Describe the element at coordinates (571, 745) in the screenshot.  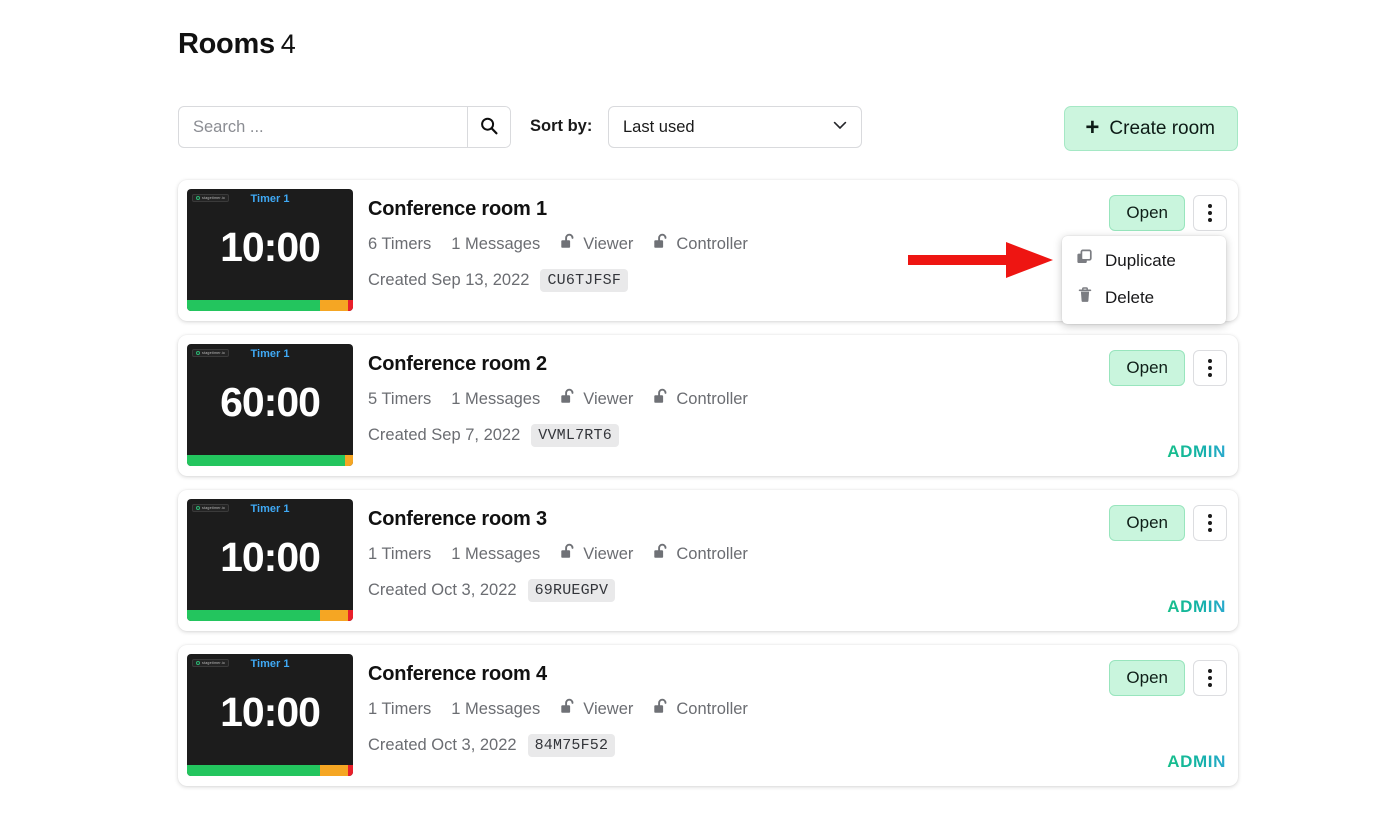
I see `room-code: 84M75F52` at that location.